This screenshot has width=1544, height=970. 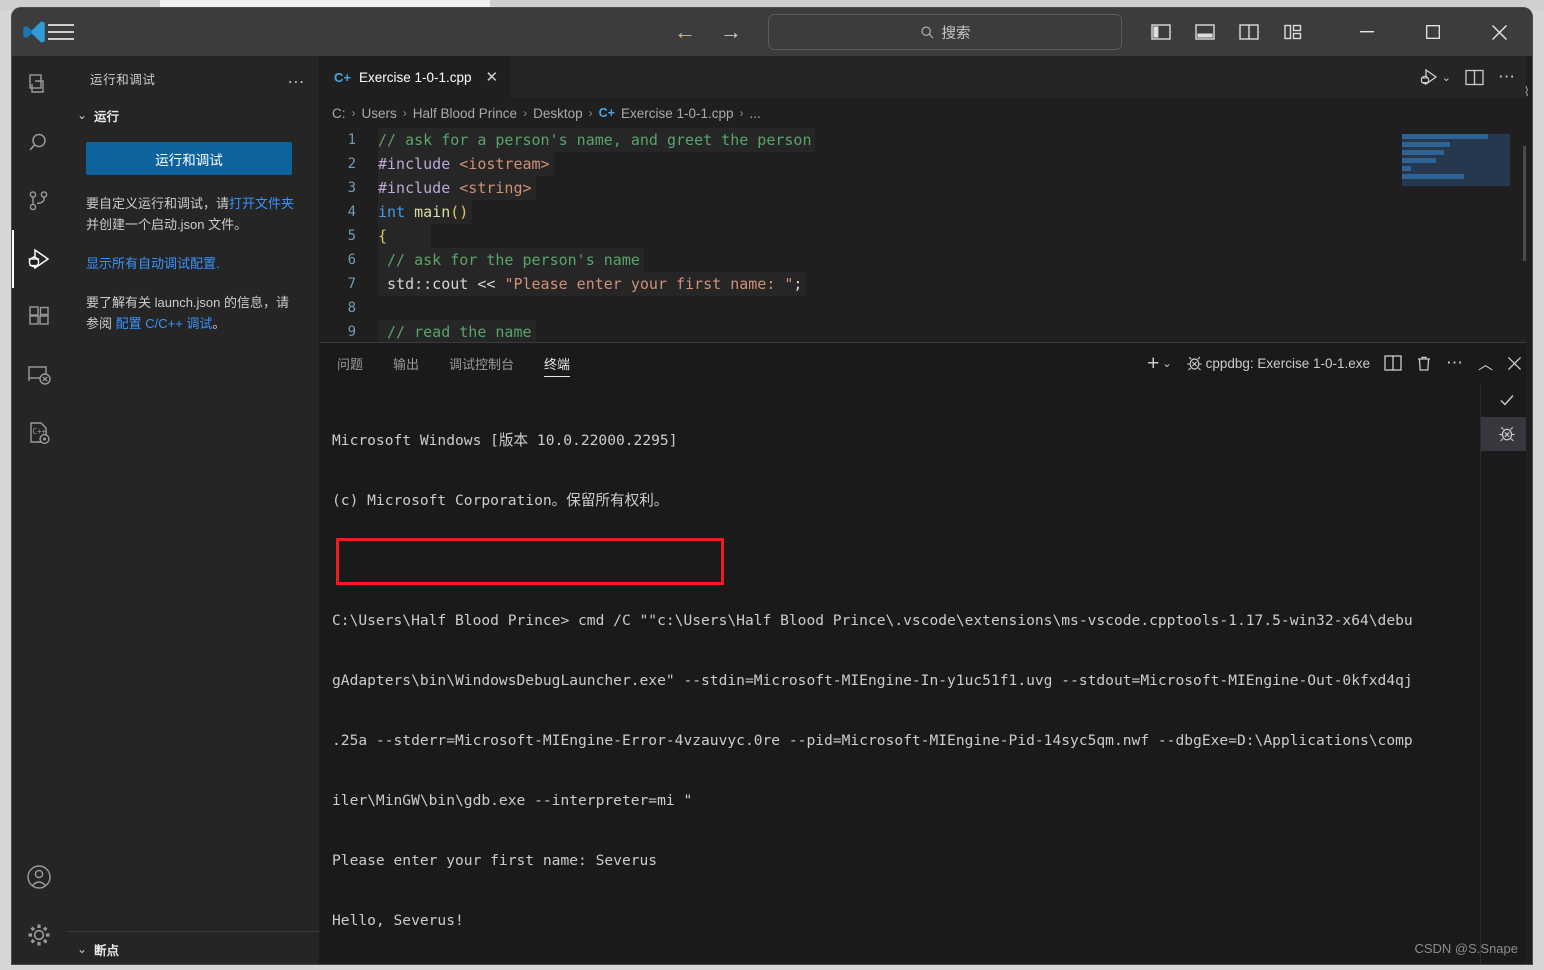 I want to click on breadcrumb-item-user: Half Blood Prince, so click(x=465, y=113).